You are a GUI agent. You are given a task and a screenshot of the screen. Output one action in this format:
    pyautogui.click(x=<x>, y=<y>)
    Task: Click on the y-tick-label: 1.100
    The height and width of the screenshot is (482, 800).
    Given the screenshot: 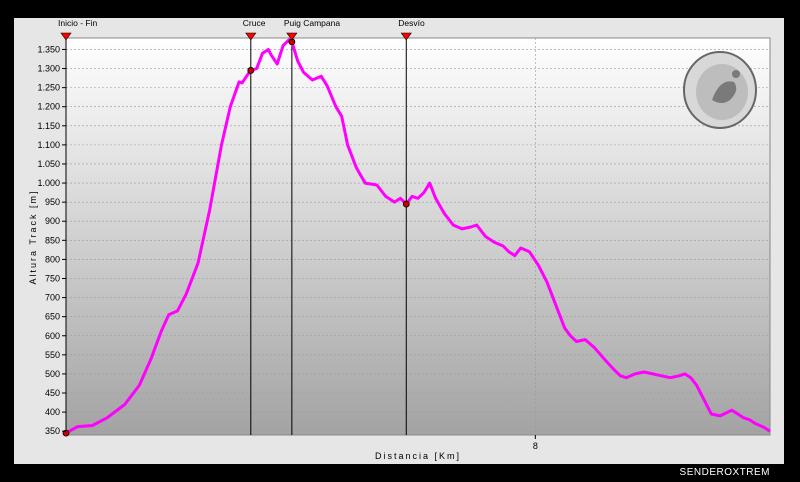 What is the action you would take?
    pyautogui.click(x=48, y=145)
    